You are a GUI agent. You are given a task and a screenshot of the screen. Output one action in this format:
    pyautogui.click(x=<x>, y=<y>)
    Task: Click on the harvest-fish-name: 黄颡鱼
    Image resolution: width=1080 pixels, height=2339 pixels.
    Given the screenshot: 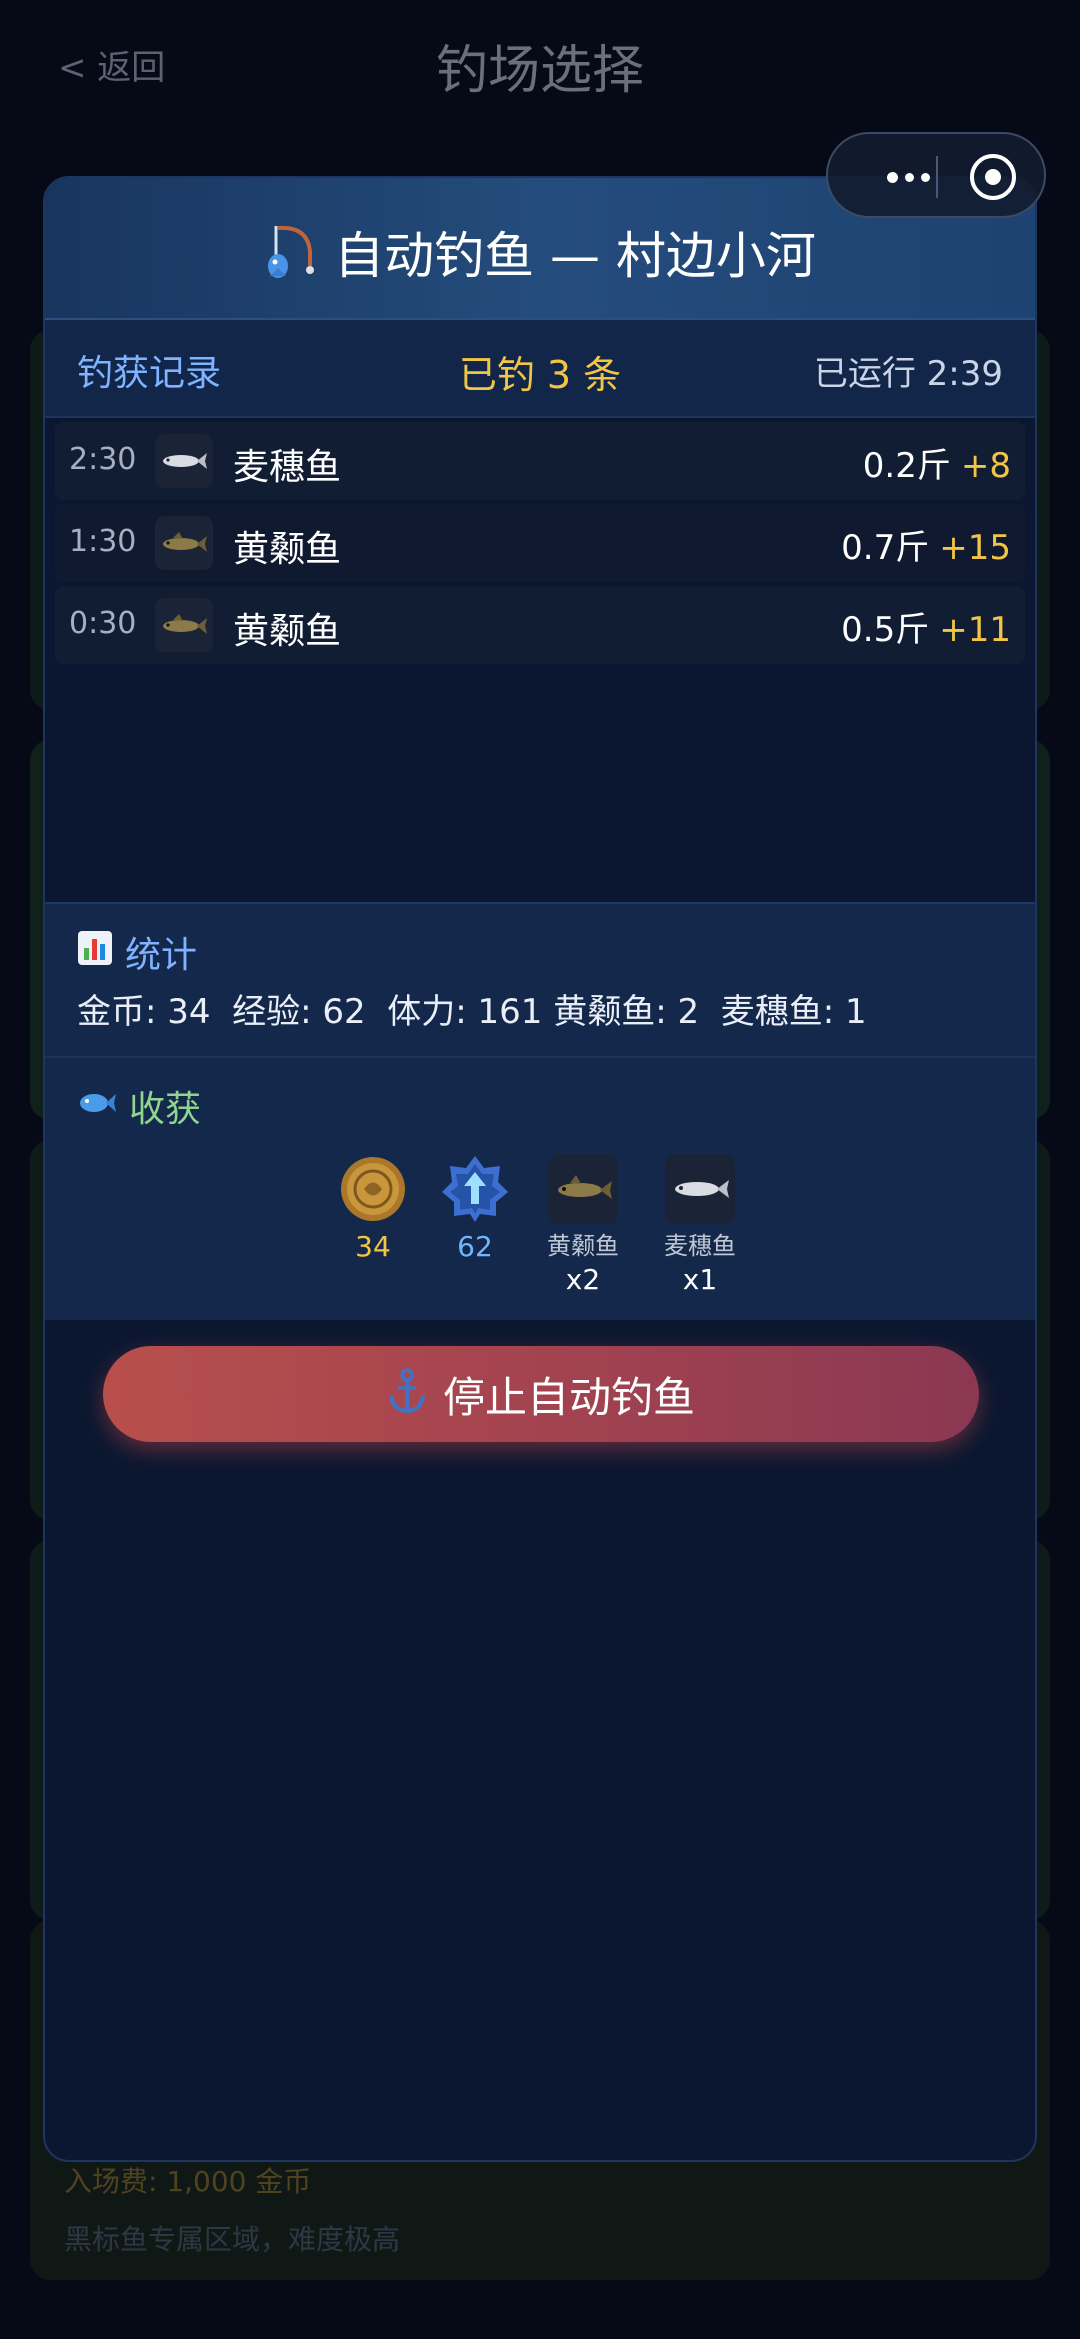 What is the action you would take?
    pyautogui.click(x=583, y=1246)
    